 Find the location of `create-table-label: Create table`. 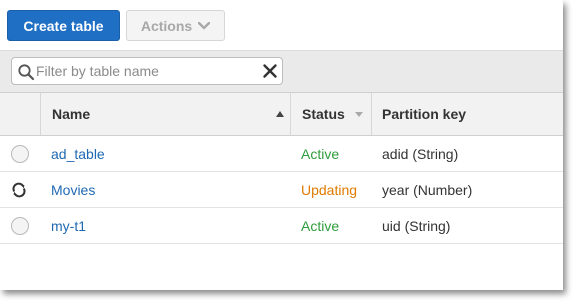

create-table-label: Create table is located at coordinates (63, 25).